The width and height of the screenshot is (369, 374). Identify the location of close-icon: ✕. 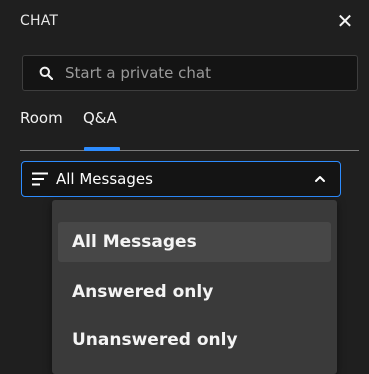
(345, 21).